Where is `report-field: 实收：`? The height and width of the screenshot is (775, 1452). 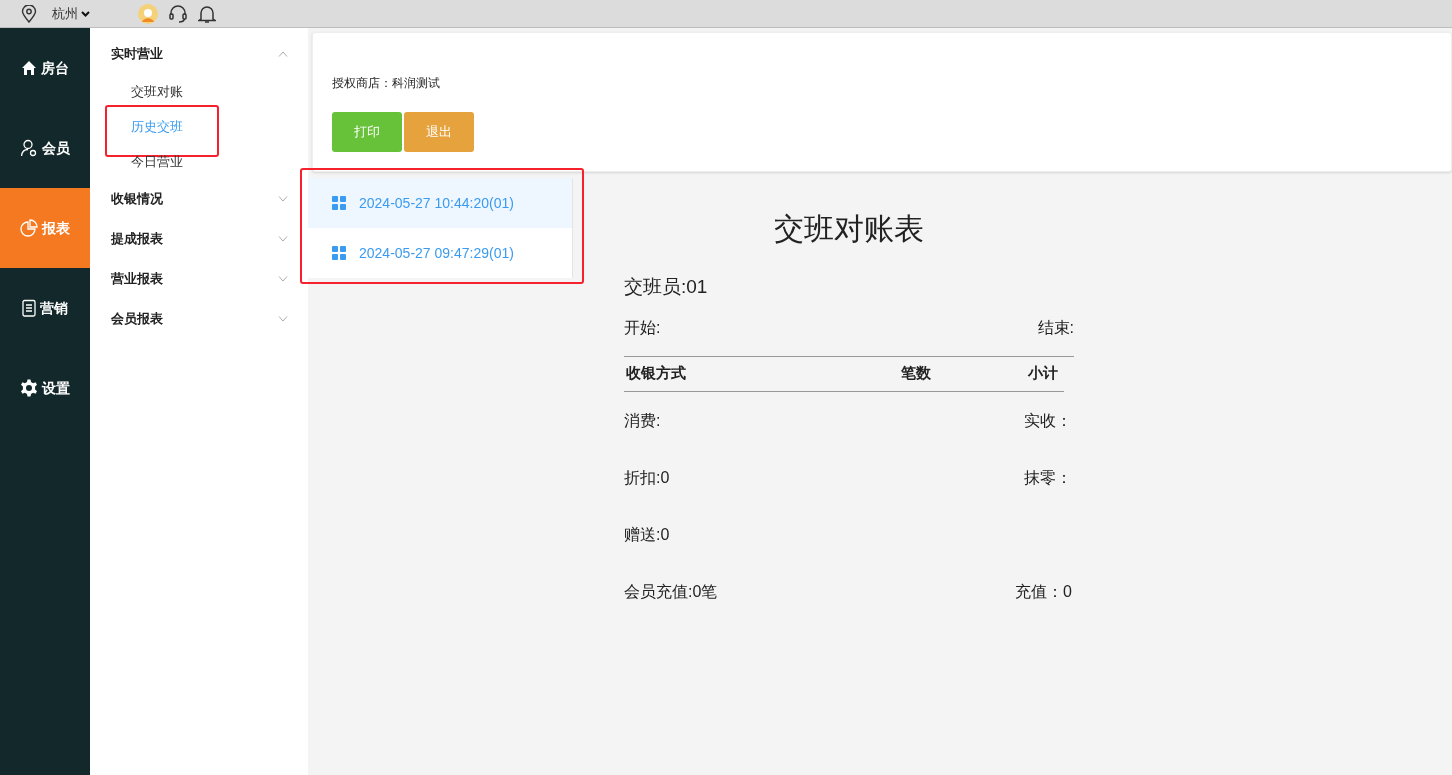 report-field: 实收： is located at coordinates (1048, 428).